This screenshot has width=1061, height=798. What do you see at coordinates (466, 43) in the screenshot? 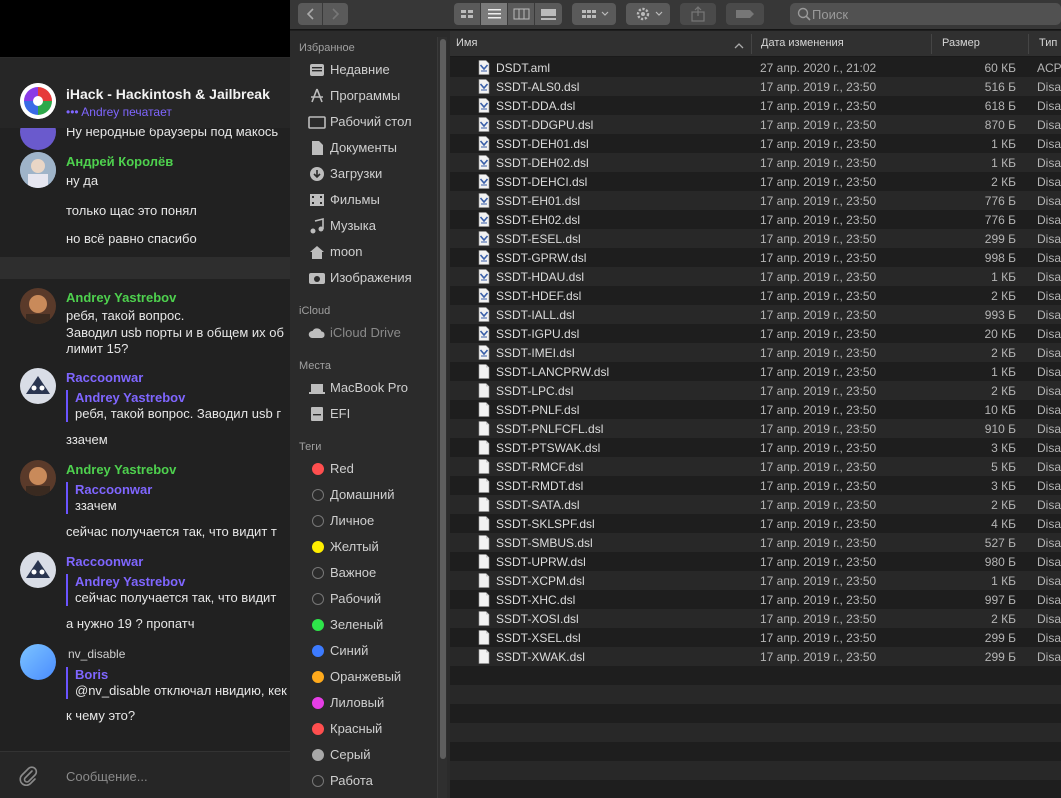
I see `column-name: Имя` at bounding box center [466, 43].